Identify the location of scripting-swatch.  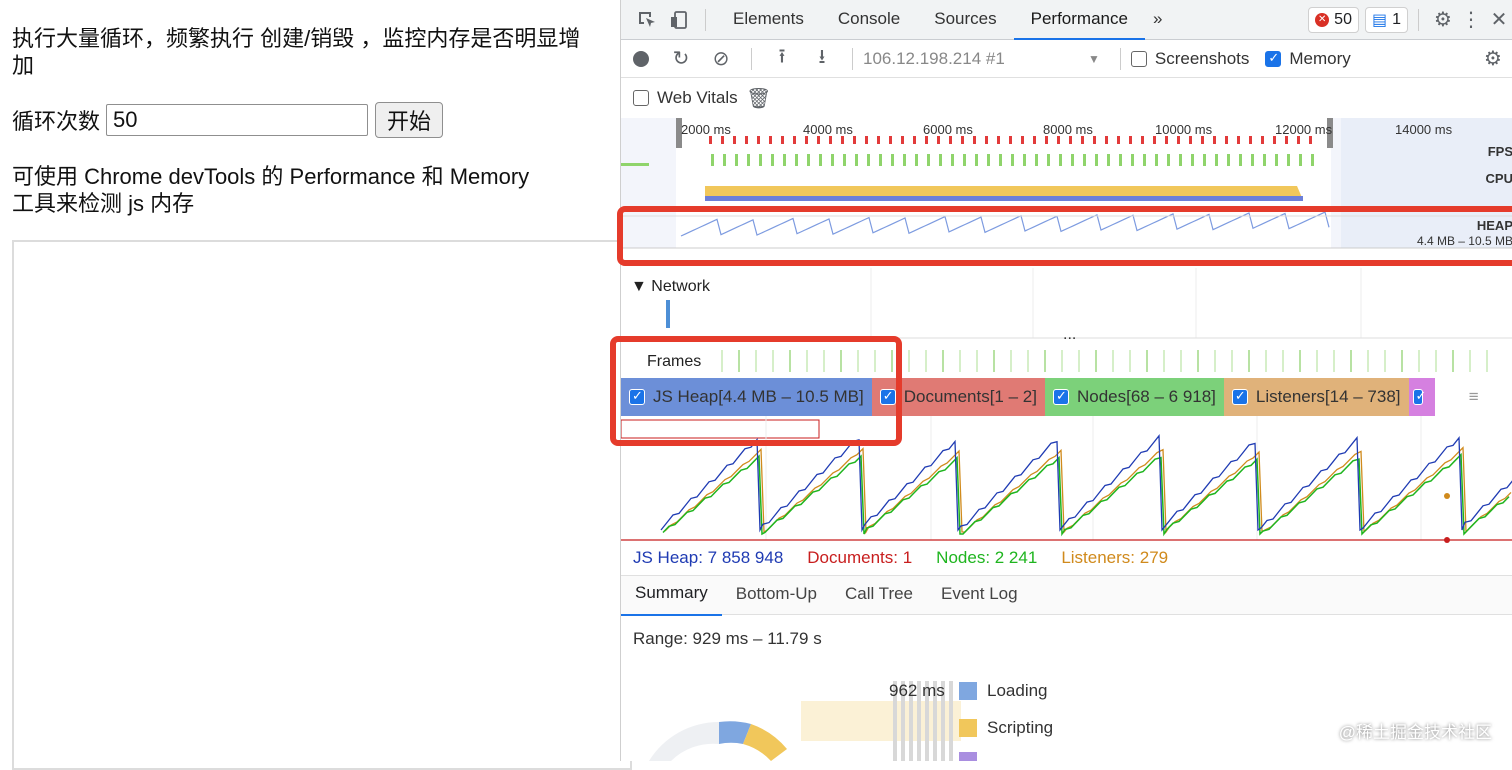
(968, 728).